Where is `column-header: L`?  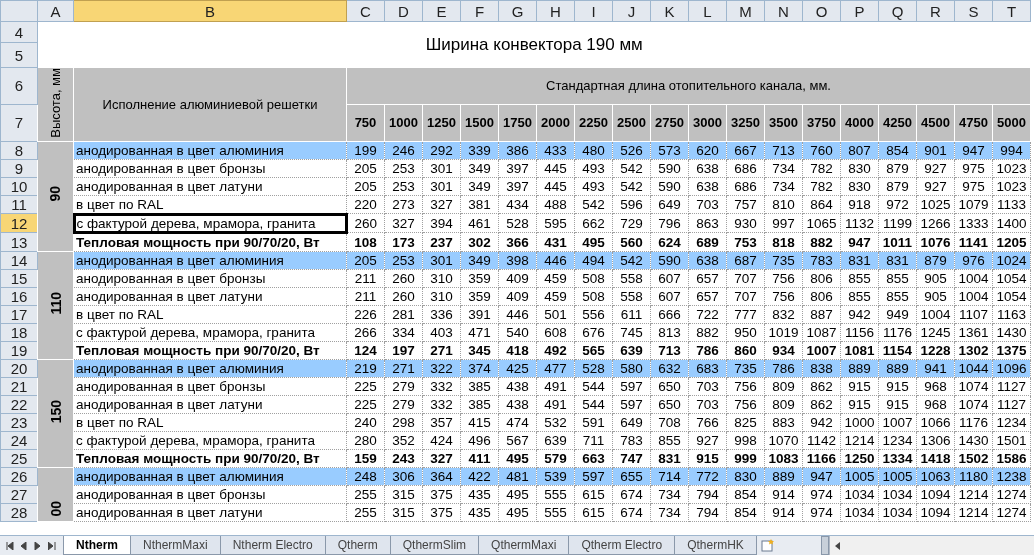 column-header: L is located at coordinates (707, 11).